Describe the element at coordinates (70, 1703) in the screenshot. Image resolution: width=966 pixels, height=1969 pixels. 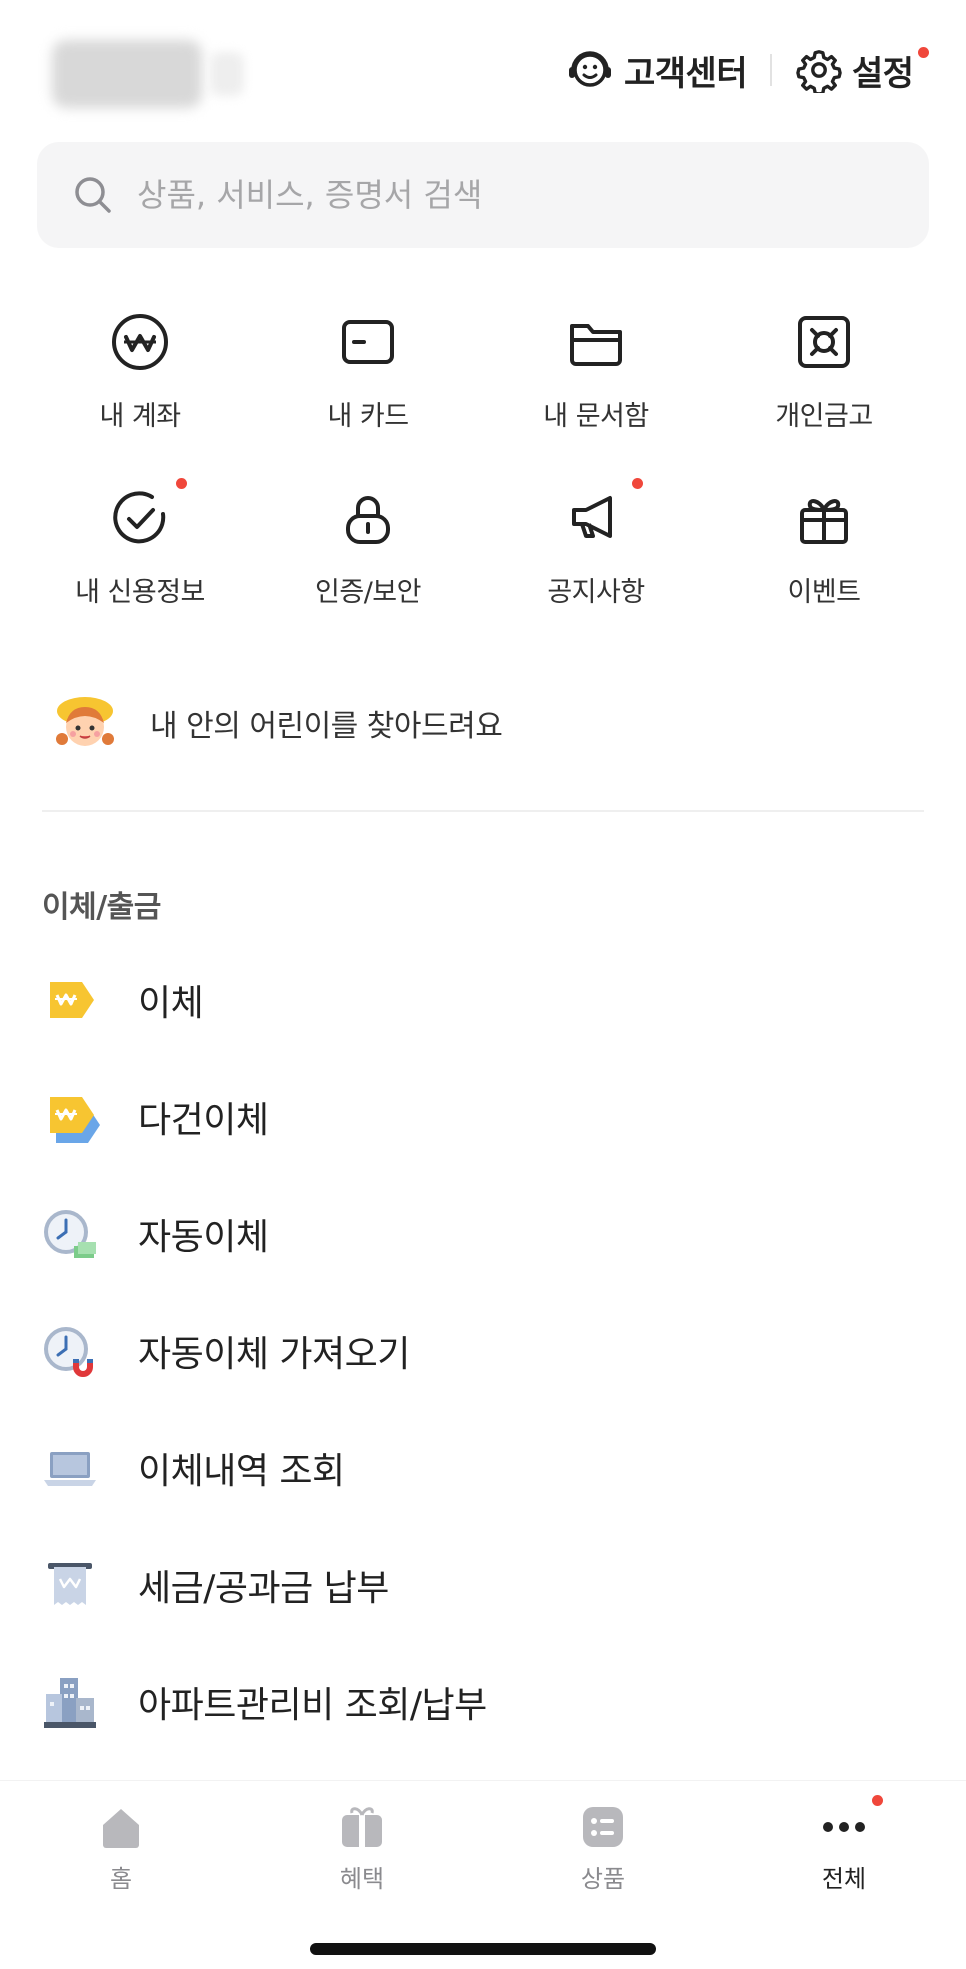
I see `apartment-icon` at that location.